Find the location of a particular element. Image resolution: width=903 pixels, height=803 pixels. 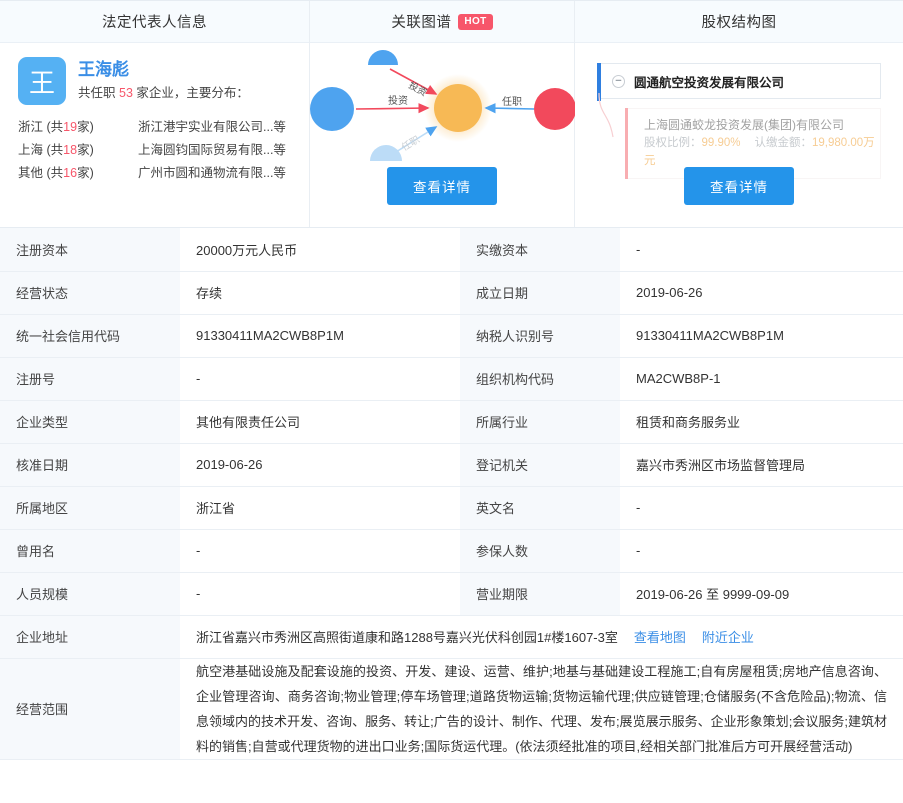

table-row: 注册号 - 组织机构代码 MA2CWB8P-1 is located at coordinates (451, 379).